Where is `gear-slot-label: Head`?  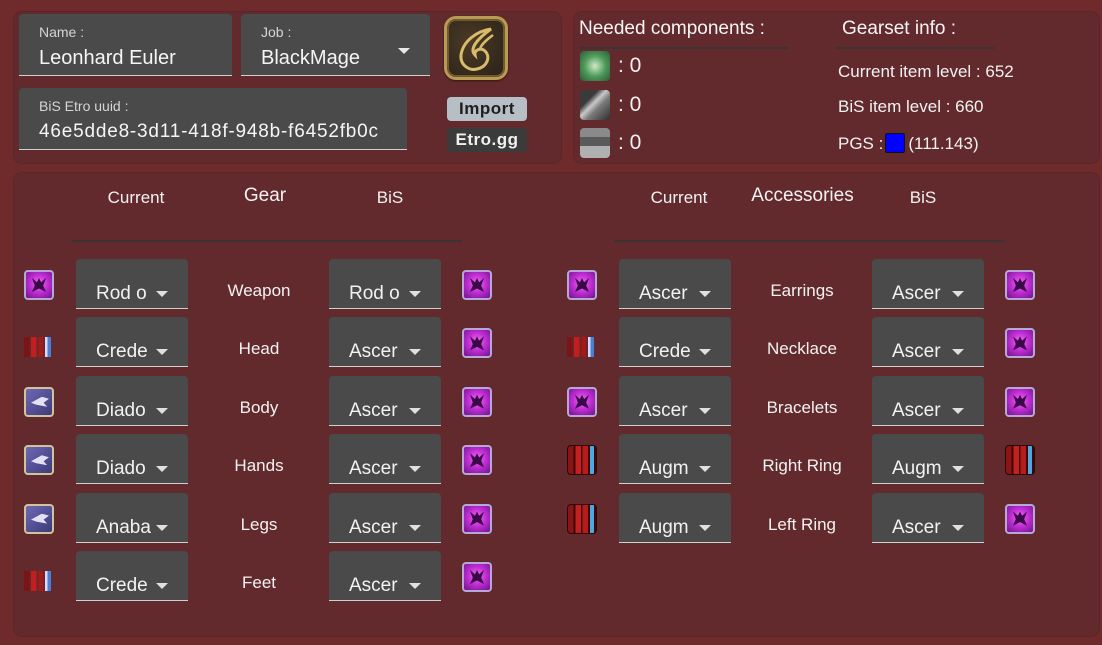
gear-slot-label: Head is located at coordinates (259, 349).